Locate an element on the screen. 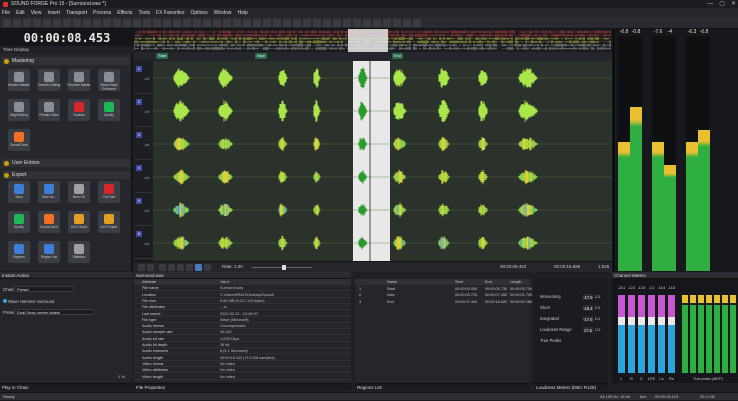 This screenshot has height=401, width=738. property-row: Audio bit depth 16 bit is located at coordinates (242, 345).